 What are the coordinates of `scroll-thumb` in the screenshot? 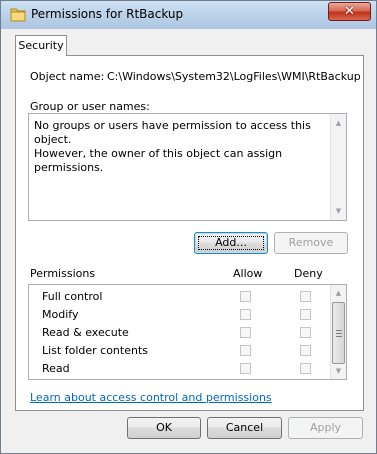 It's located at (338, 333).